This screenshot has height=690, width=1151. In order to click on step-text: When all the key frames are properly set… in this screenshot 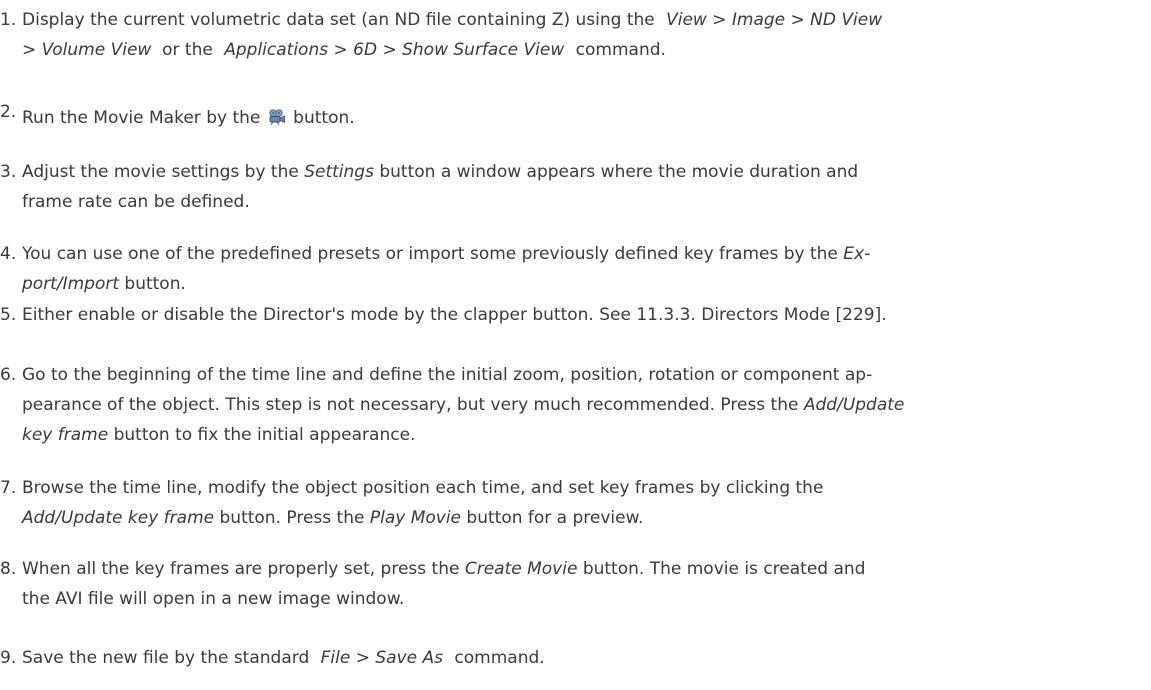, I will do `click(241, 569)`.